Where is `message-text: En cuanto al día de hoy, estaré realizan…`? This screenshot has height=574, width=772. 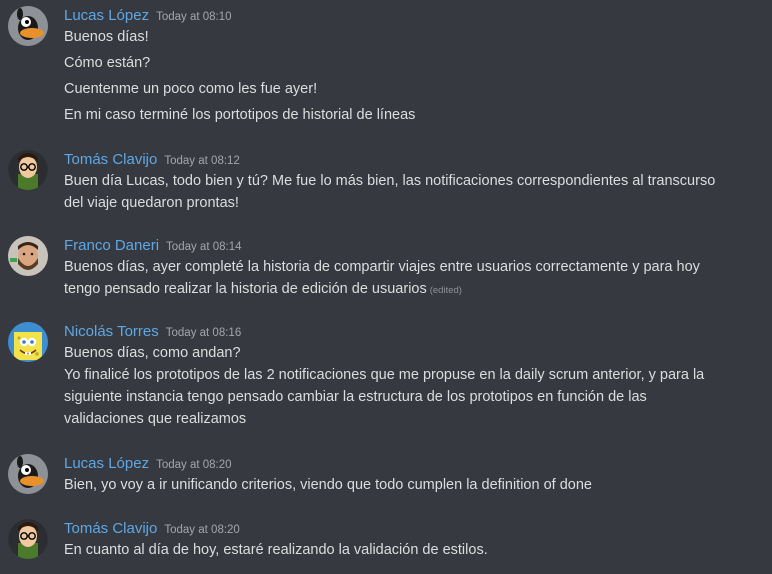 message-text: En cuanto al día de hoy, estaré realizan… is located at coordinates (276, 550).